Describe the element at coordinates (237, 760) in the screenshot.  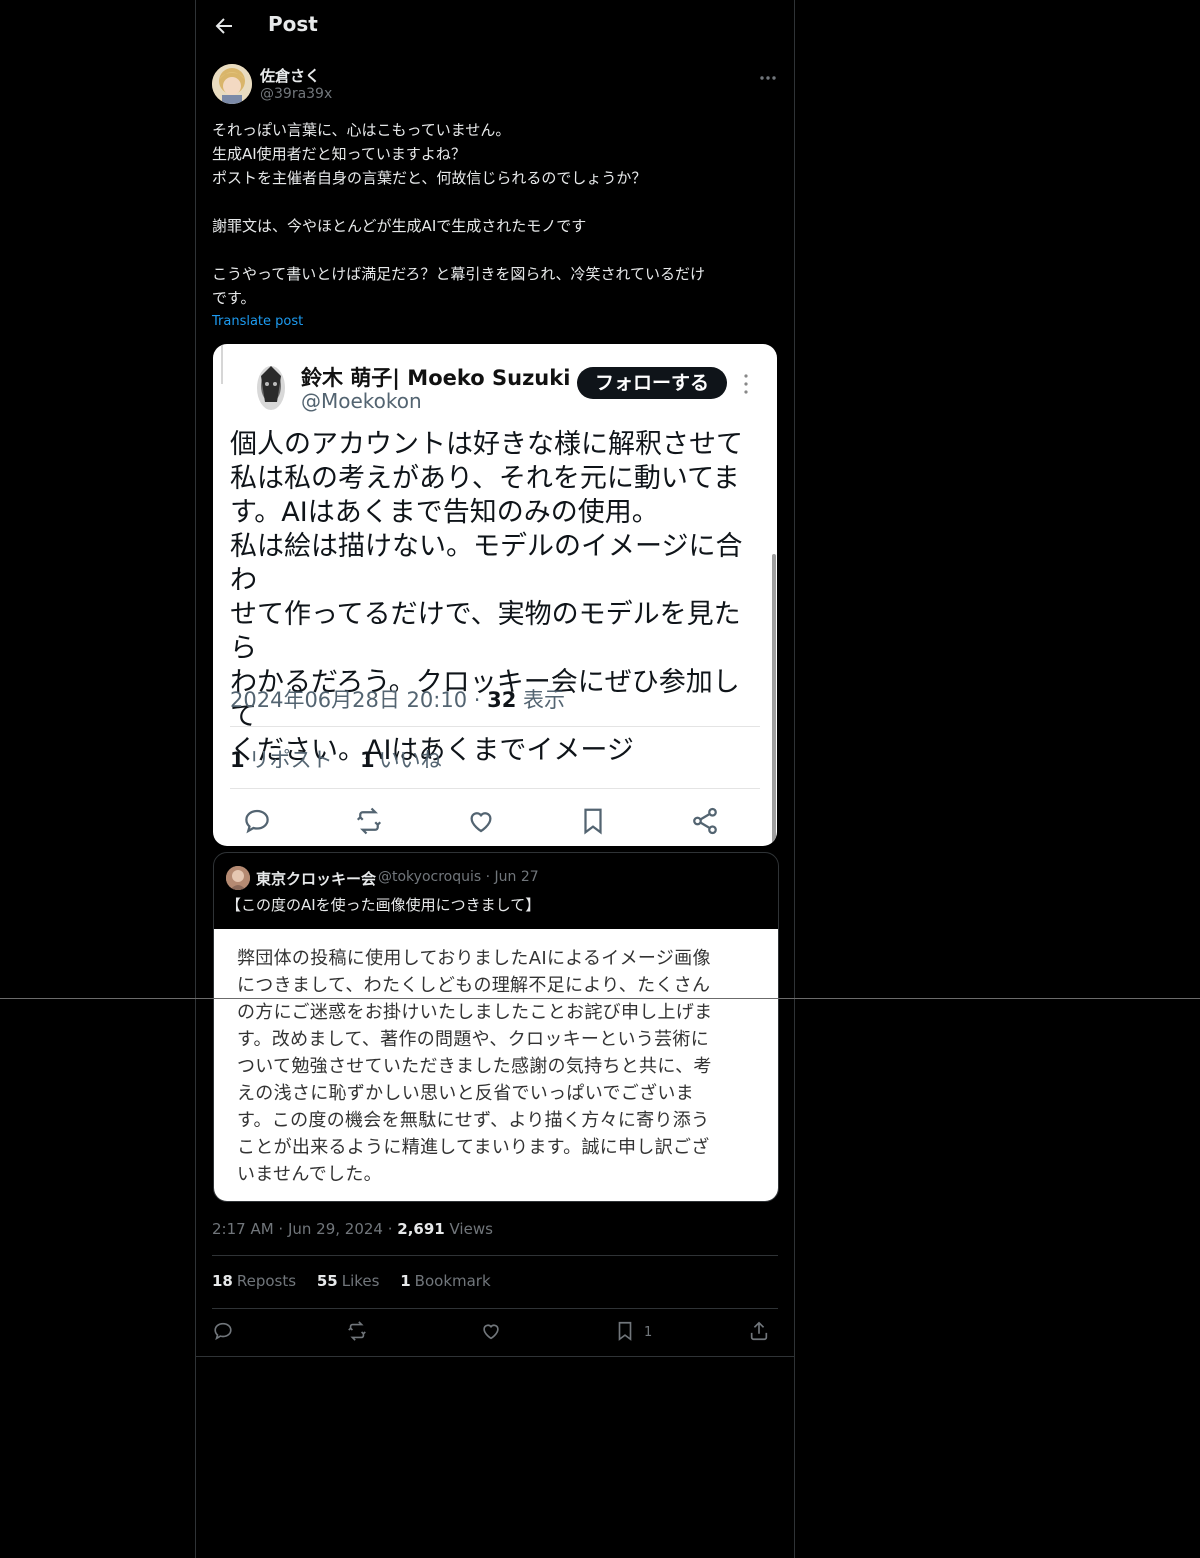
I see `screenshot-reposts-count: 1` at that location.